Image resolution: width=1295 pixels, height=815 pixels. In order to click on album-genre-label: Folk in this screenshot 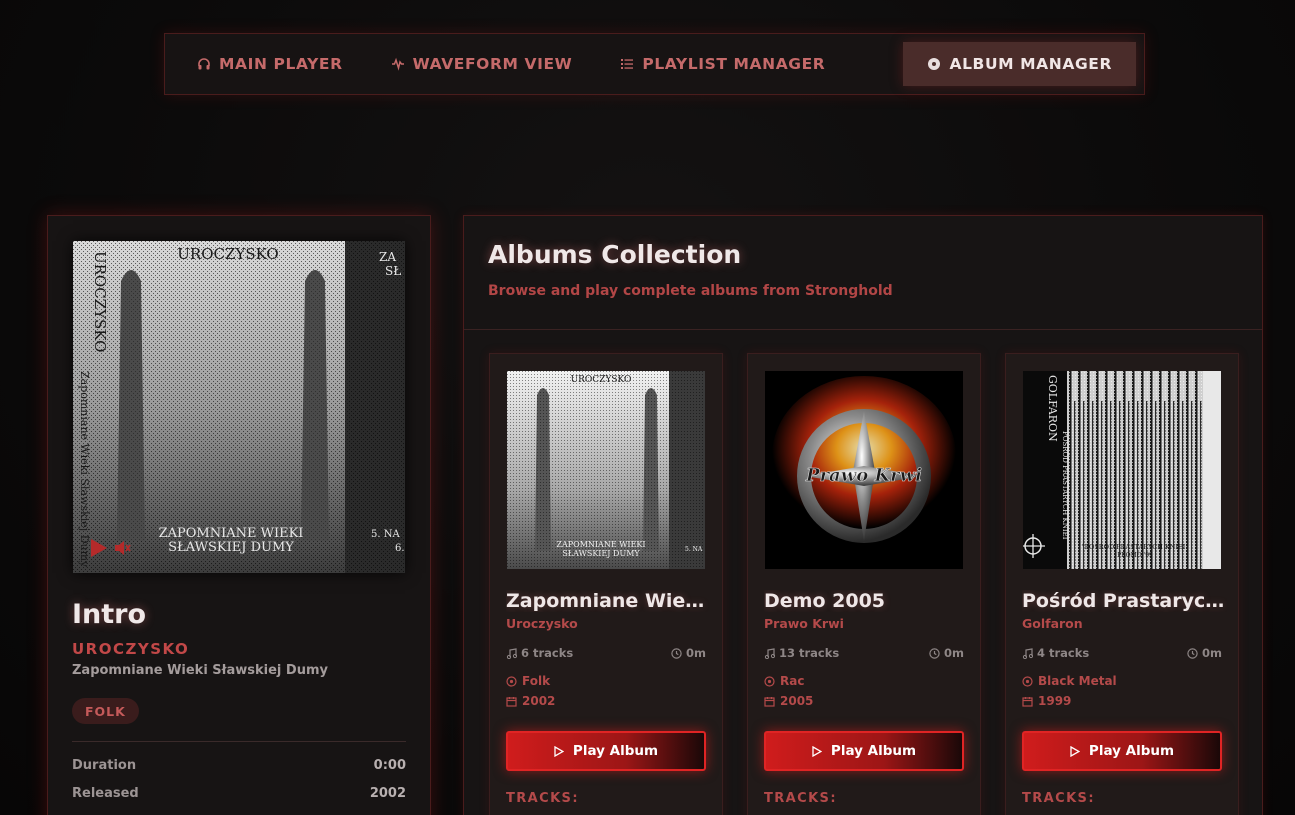, I will do `click(536, 681)`.